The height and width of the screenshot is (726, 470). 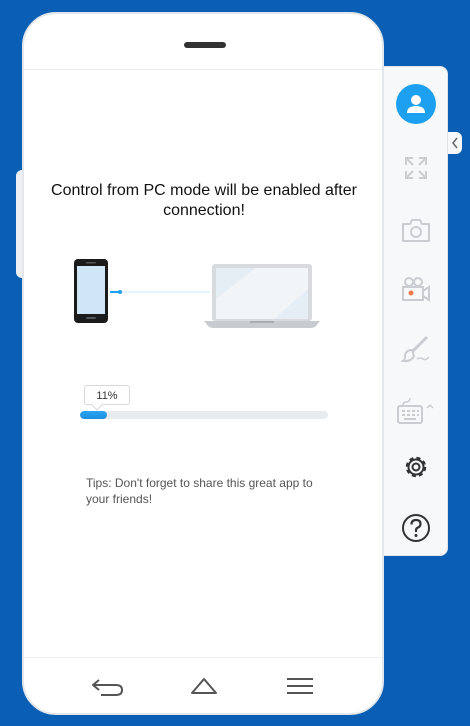 I want to click on progress-percent-label: 11%, so click(x=107, y=395).